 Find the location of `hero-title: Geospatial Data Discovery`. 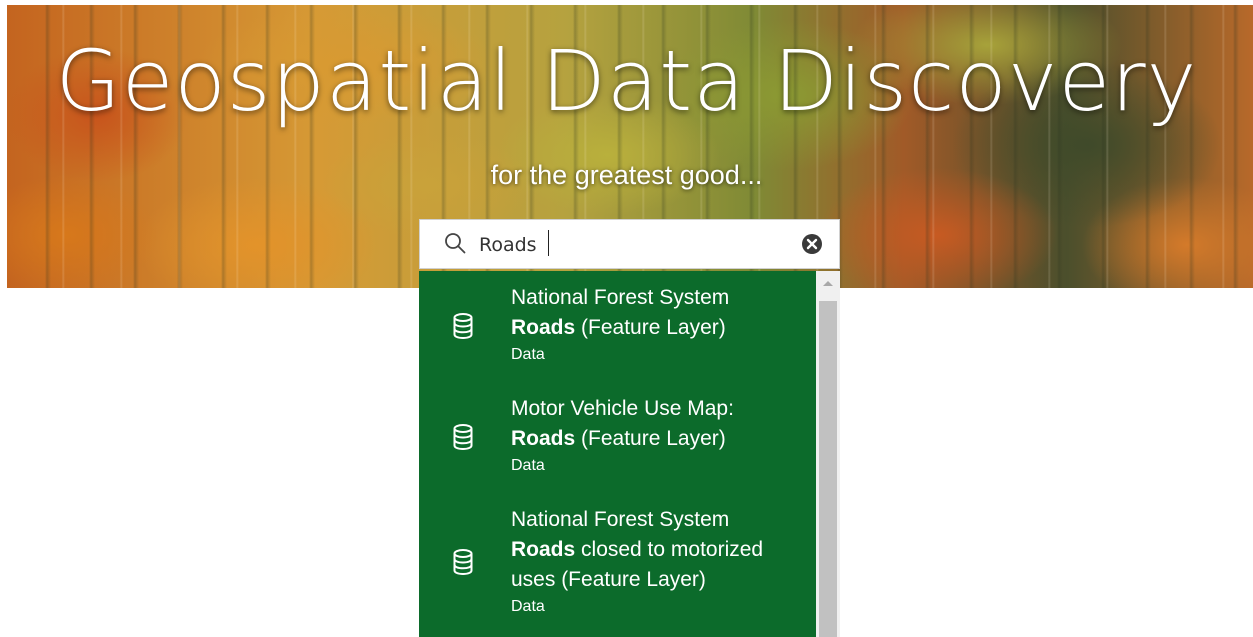

hero-title: Geospatial Data Discovery is located at coordinates (626, 81).